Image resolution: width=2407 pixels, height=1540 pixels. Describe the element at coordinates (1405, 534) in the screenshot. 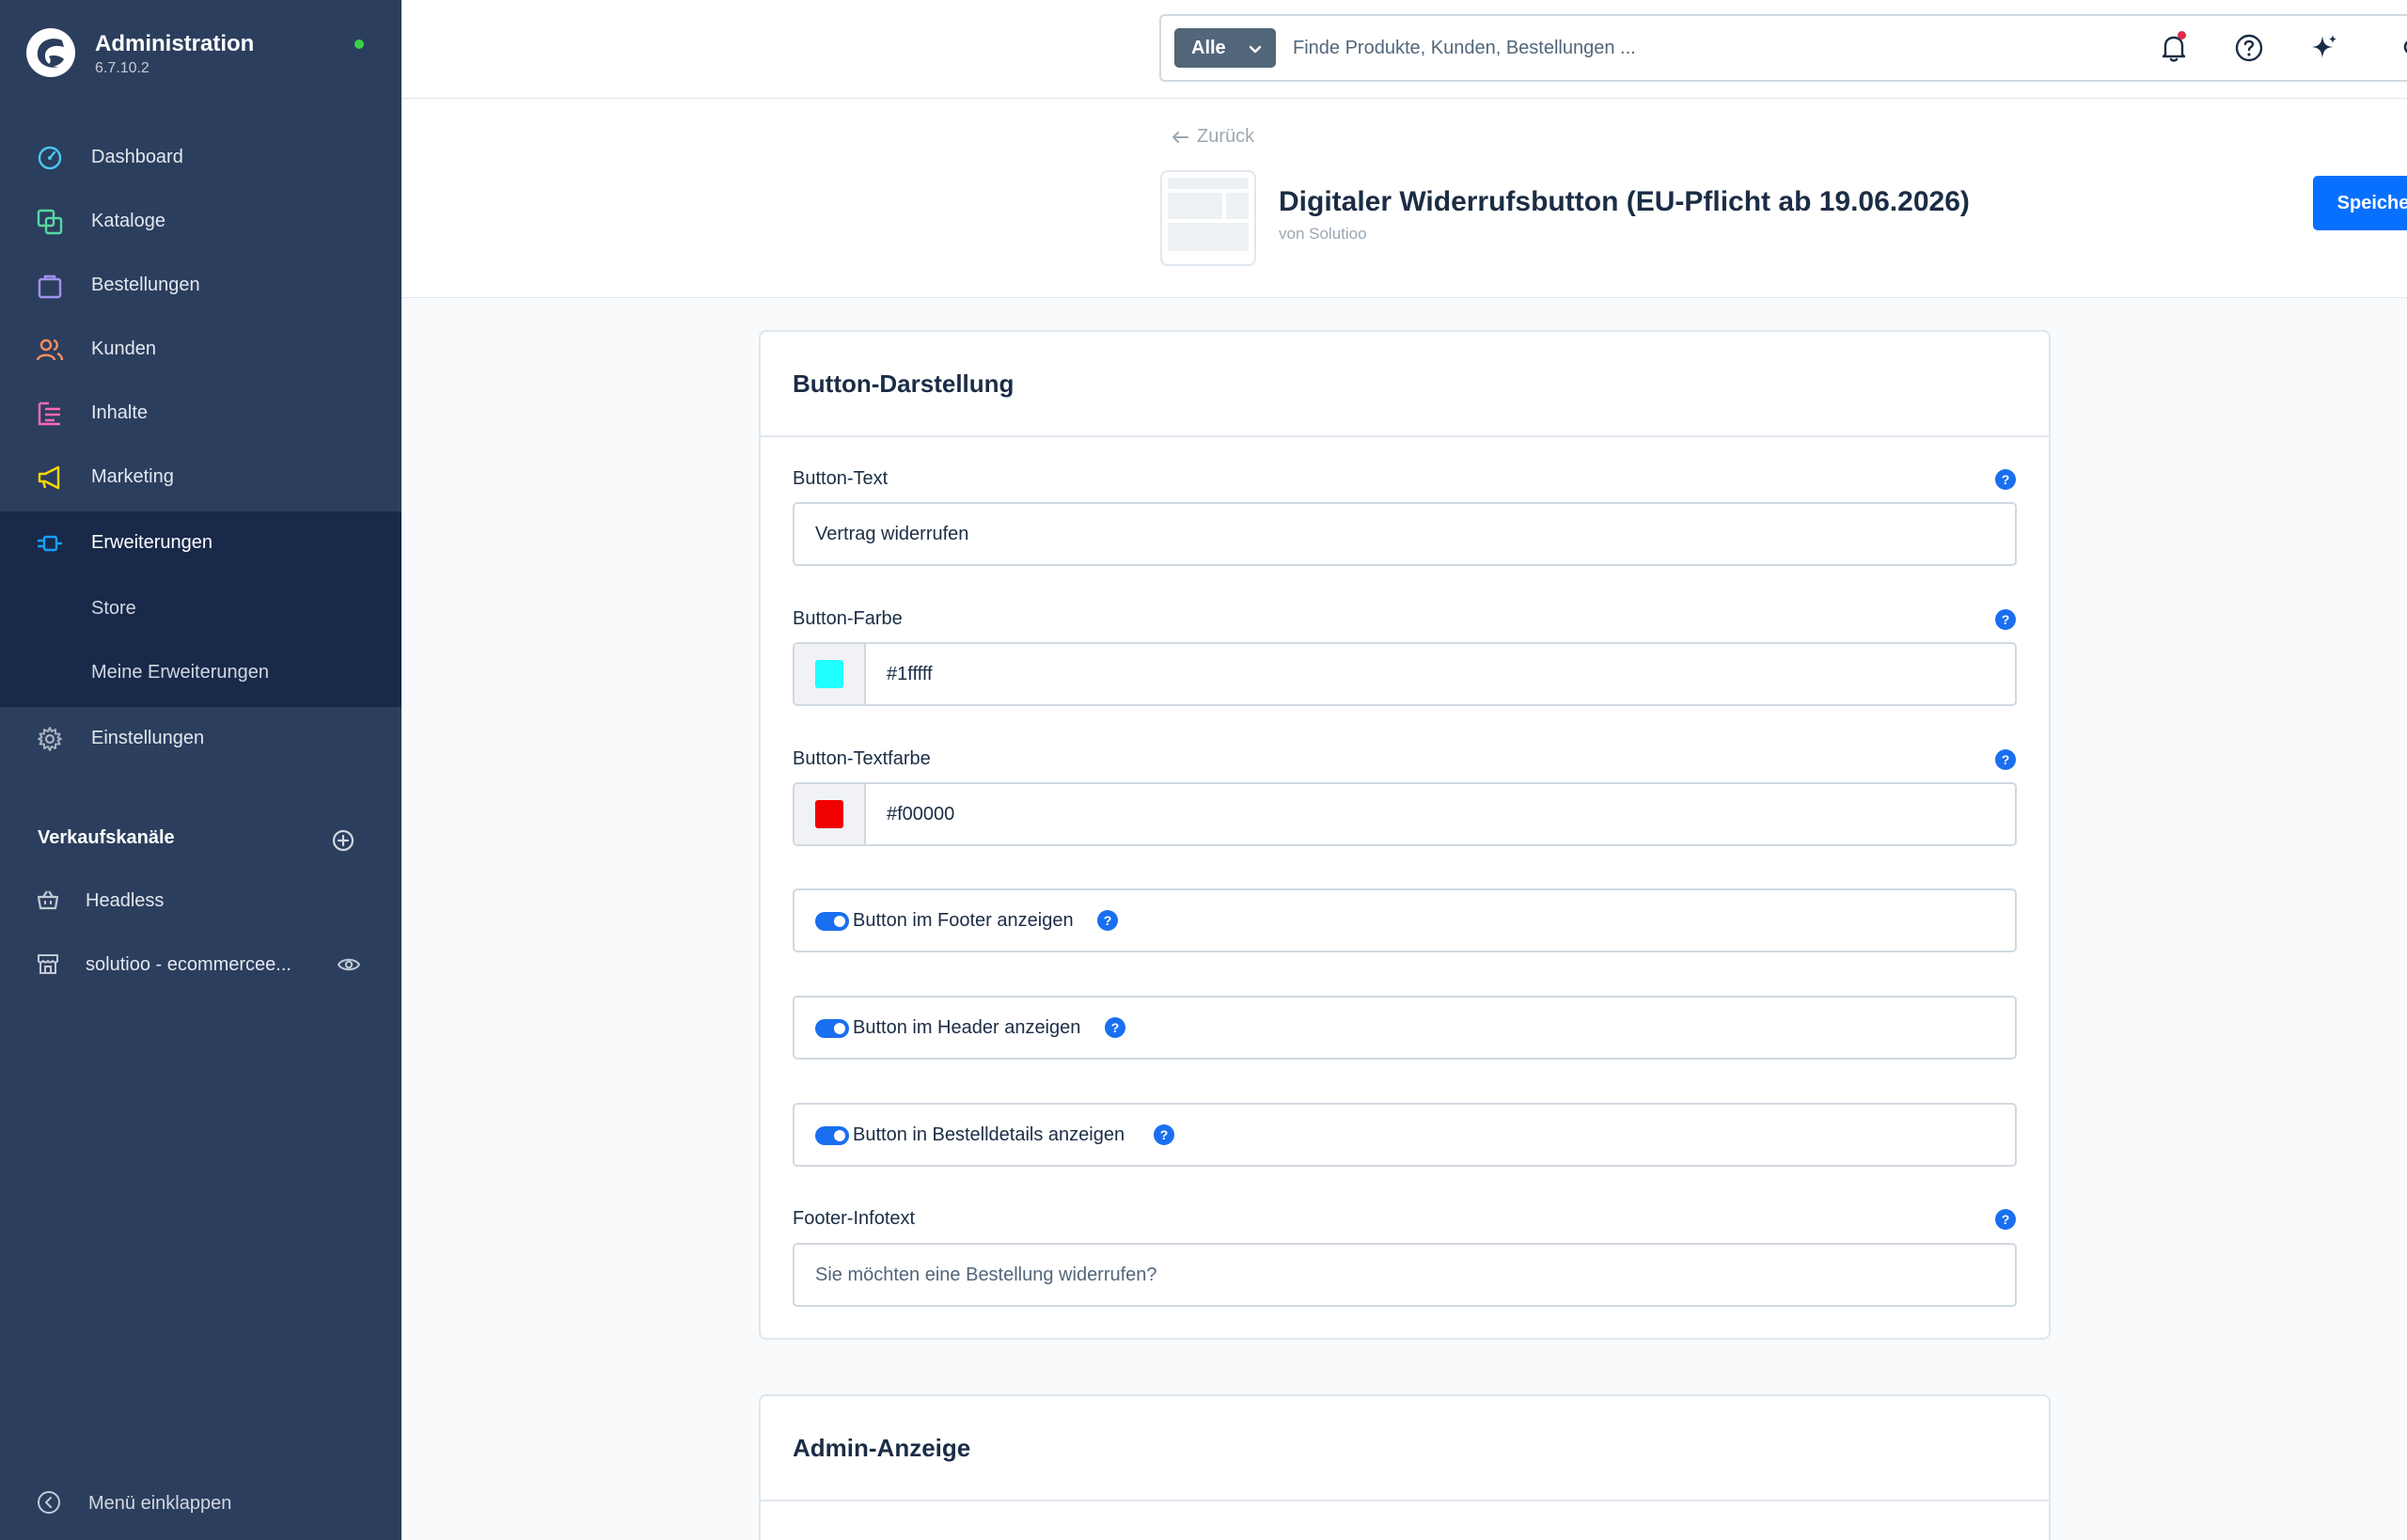

I see `button-text-input` at that location.